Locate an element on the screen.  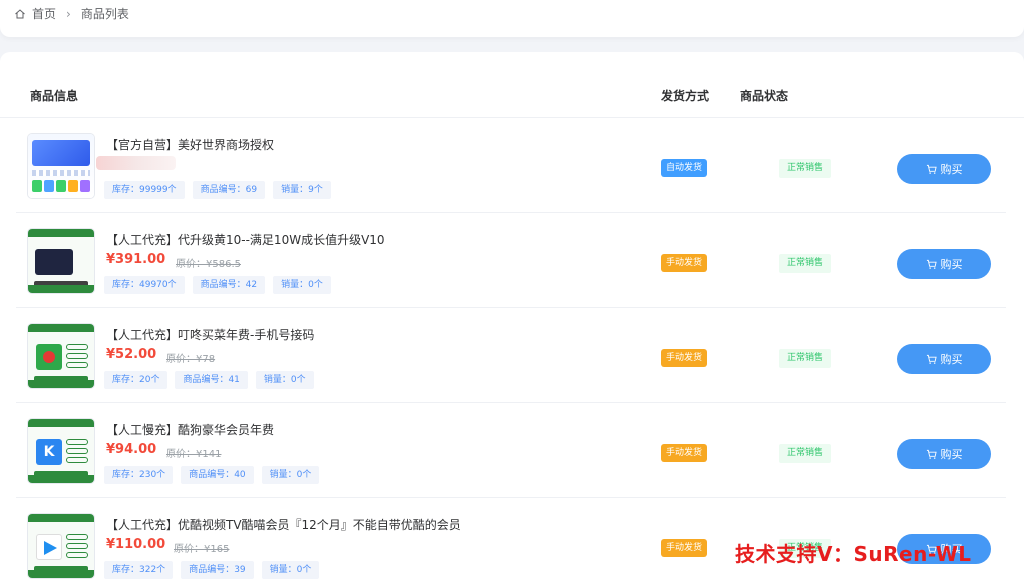
product-name: 【官方自营】美好世界商场授权 is located at coordinates (190, 144).